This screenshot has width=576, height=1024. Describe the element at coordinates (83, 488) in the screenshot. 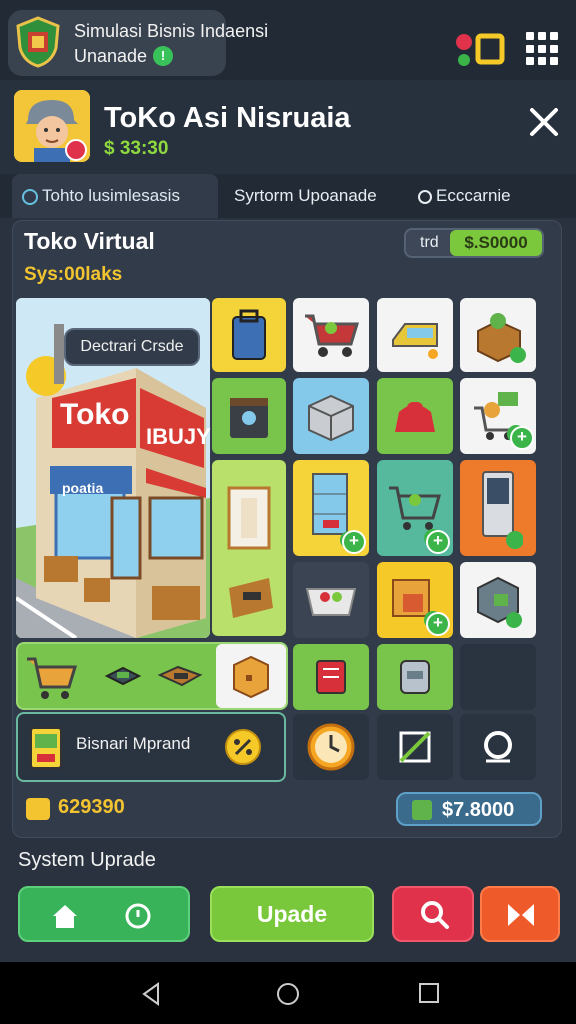

I see `store-awning-text: poatia` at that location.